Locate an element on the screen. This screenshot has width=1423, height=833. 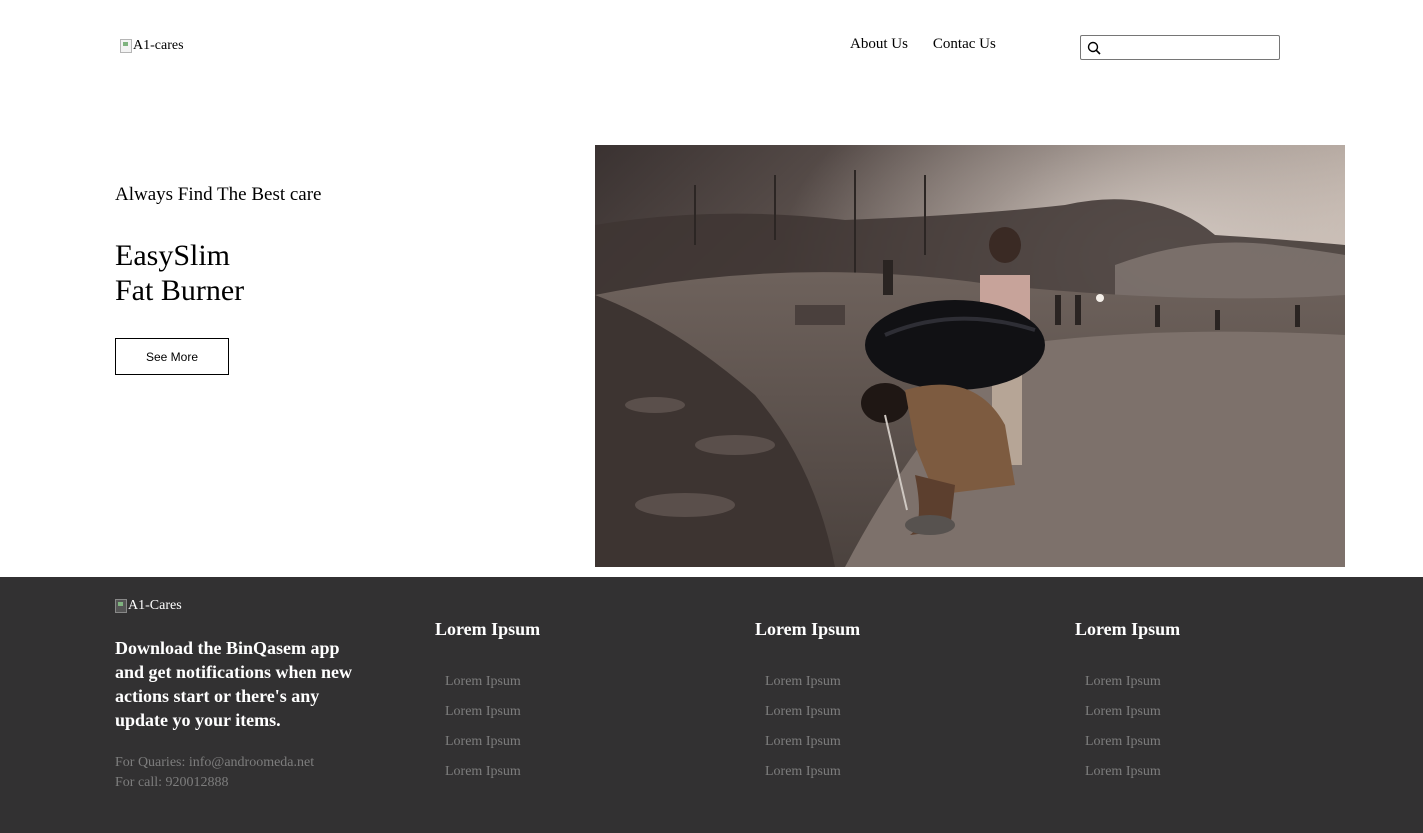
product-name-line2: Fat Burner is located at coordinates (180, 290).